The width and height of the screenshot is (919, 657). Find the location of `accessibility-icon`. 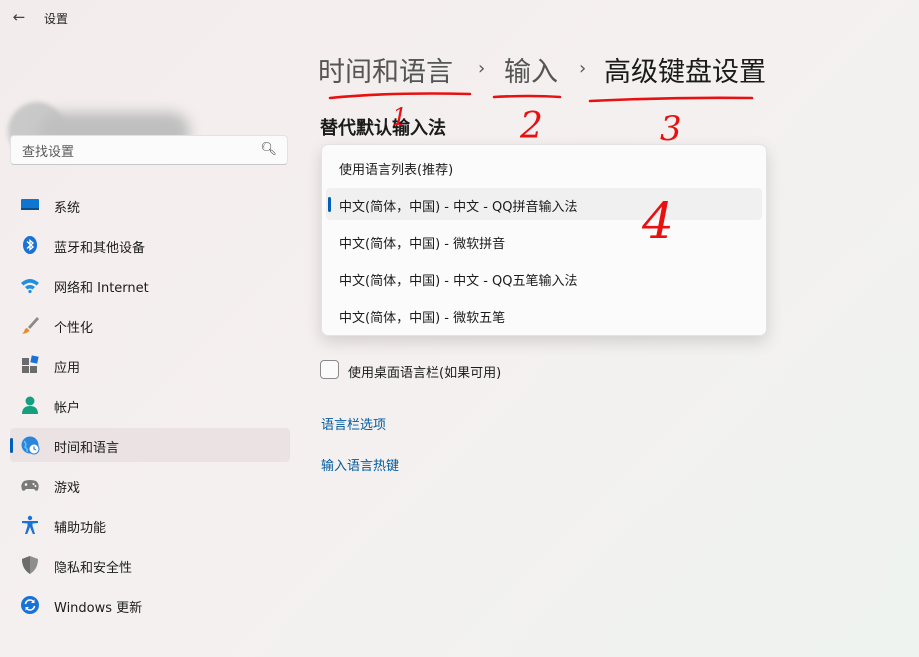

accessibility-icon is located at coordinates (30, 524).